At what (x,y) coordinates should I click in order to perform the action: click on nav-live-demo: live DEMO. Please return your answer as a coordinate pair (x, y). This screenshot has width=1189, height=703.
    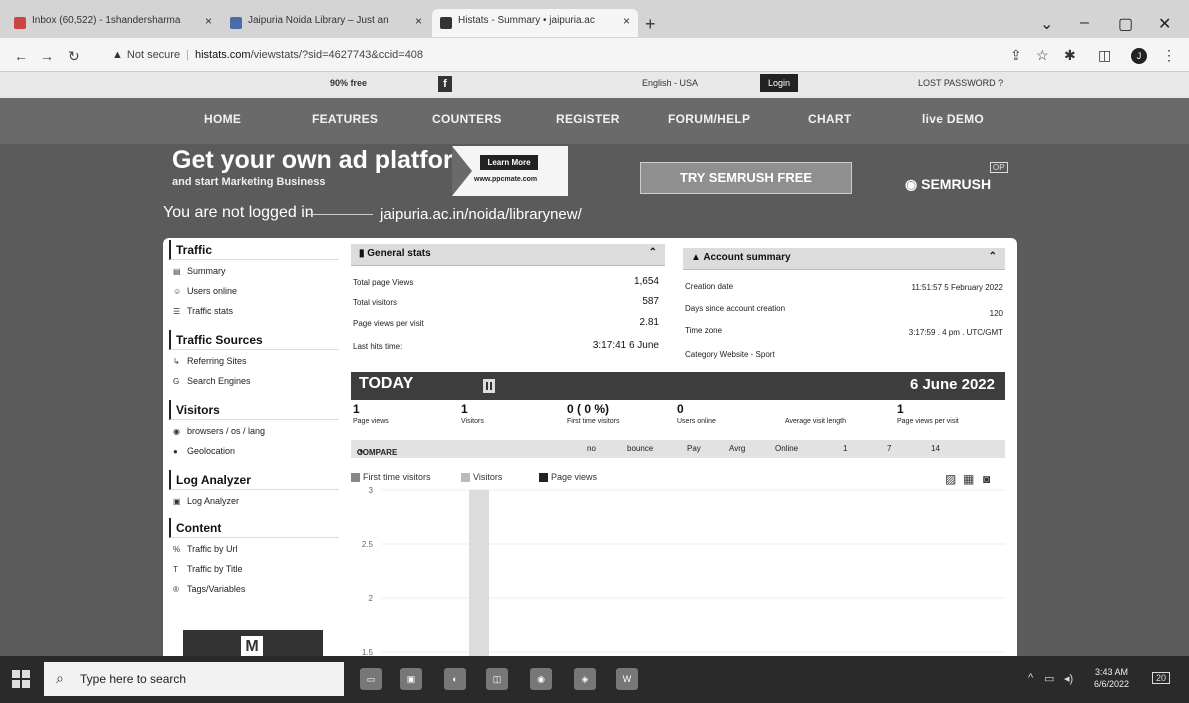
    Looking at the image, I should click on (953, 119).